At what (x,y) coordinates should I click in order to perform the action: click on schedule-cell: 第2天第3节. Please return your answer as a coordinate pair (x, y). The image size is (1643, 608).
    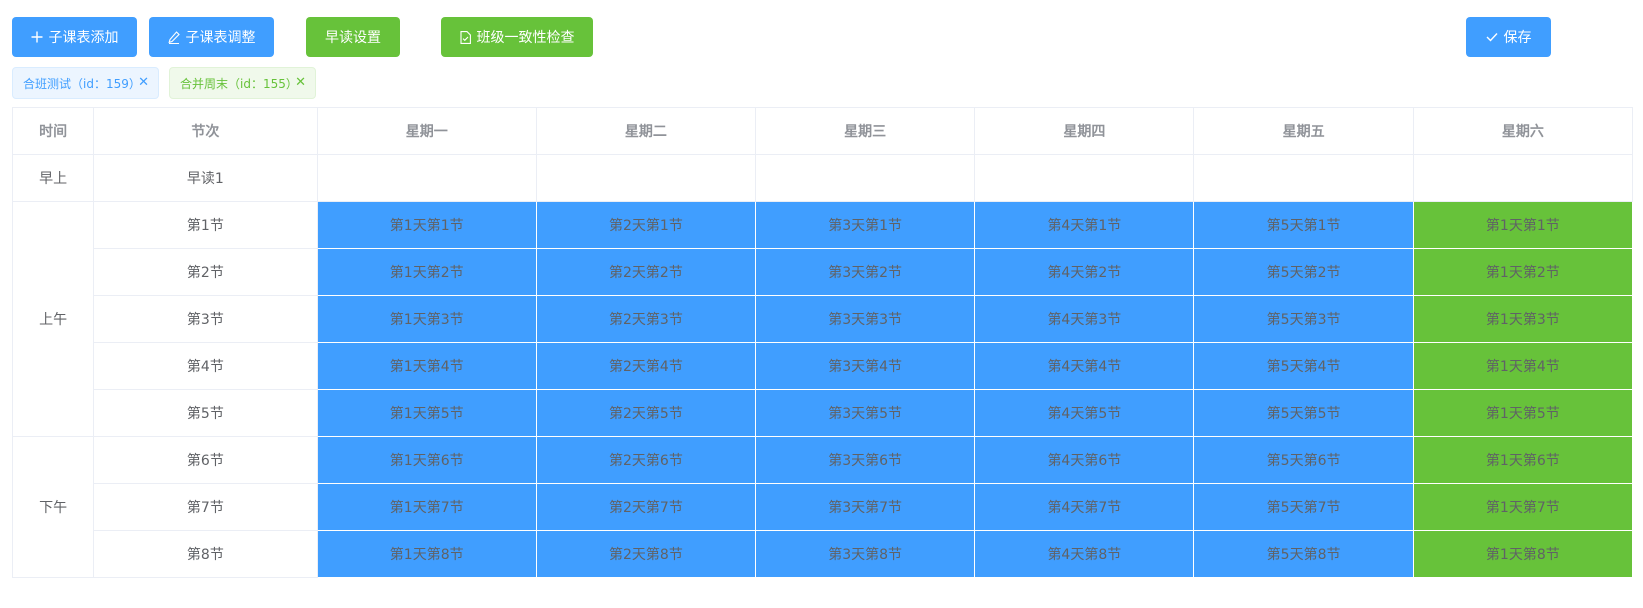
    Looking at the image, I should click on (646, 319).